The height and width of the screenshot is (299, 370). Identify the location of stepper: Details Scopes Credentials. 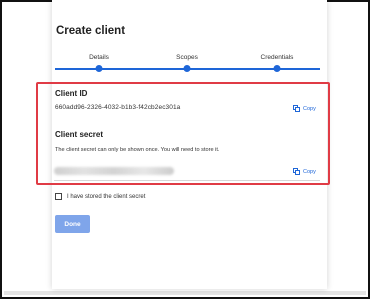
(187, 64).